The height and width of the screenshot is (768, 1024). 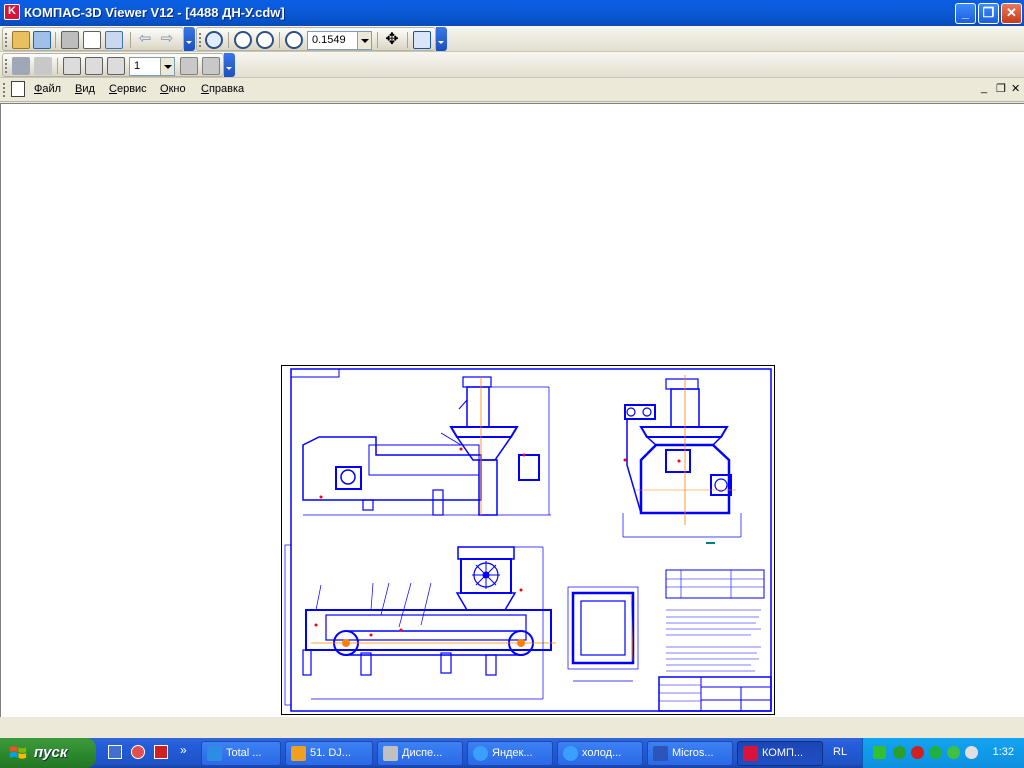 I want to click on zoom-scale-icon, so click(x=294, y=40).